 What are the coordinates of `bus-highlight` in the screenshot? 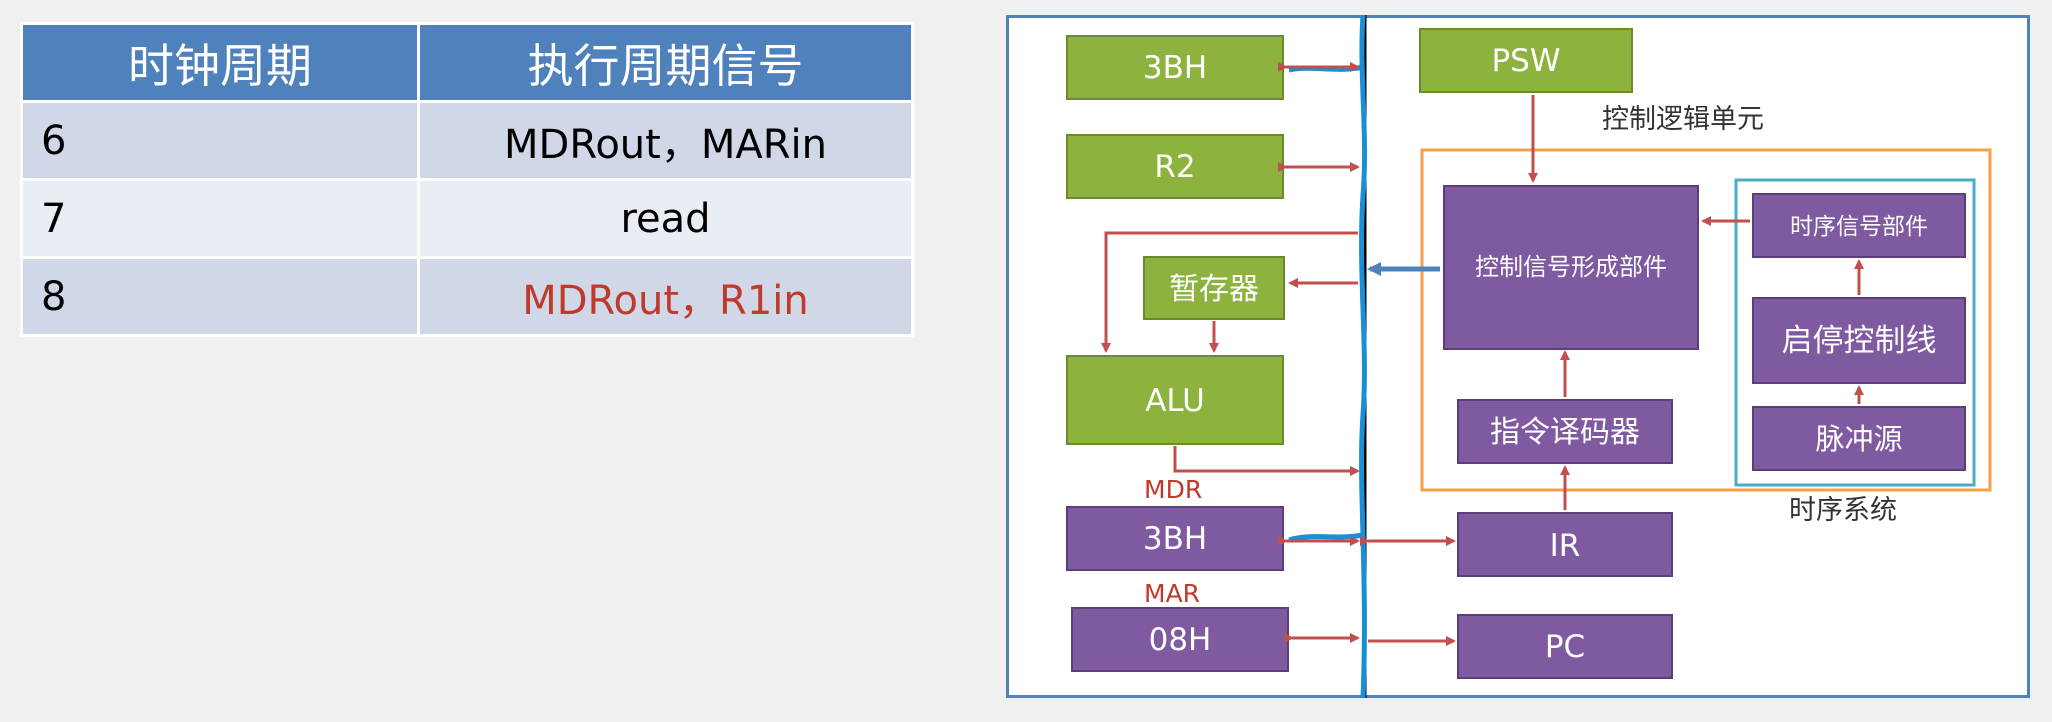 It's located at (1363, 356).